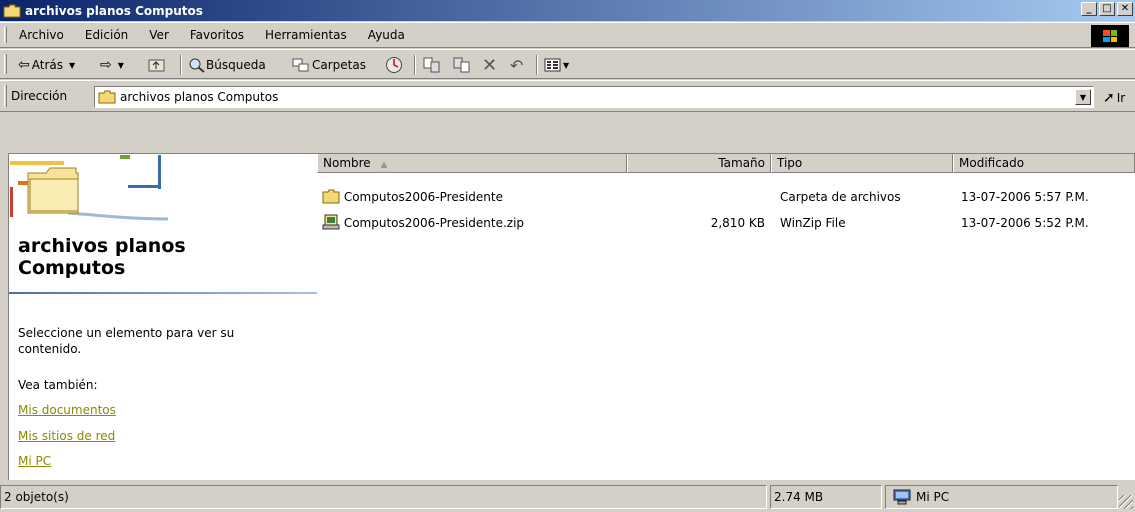 The image size is (1135, 512). Describe the element at coordinates (34, 461) in the screenshot. I see `link-mi-pc: Mi PC` at that location.